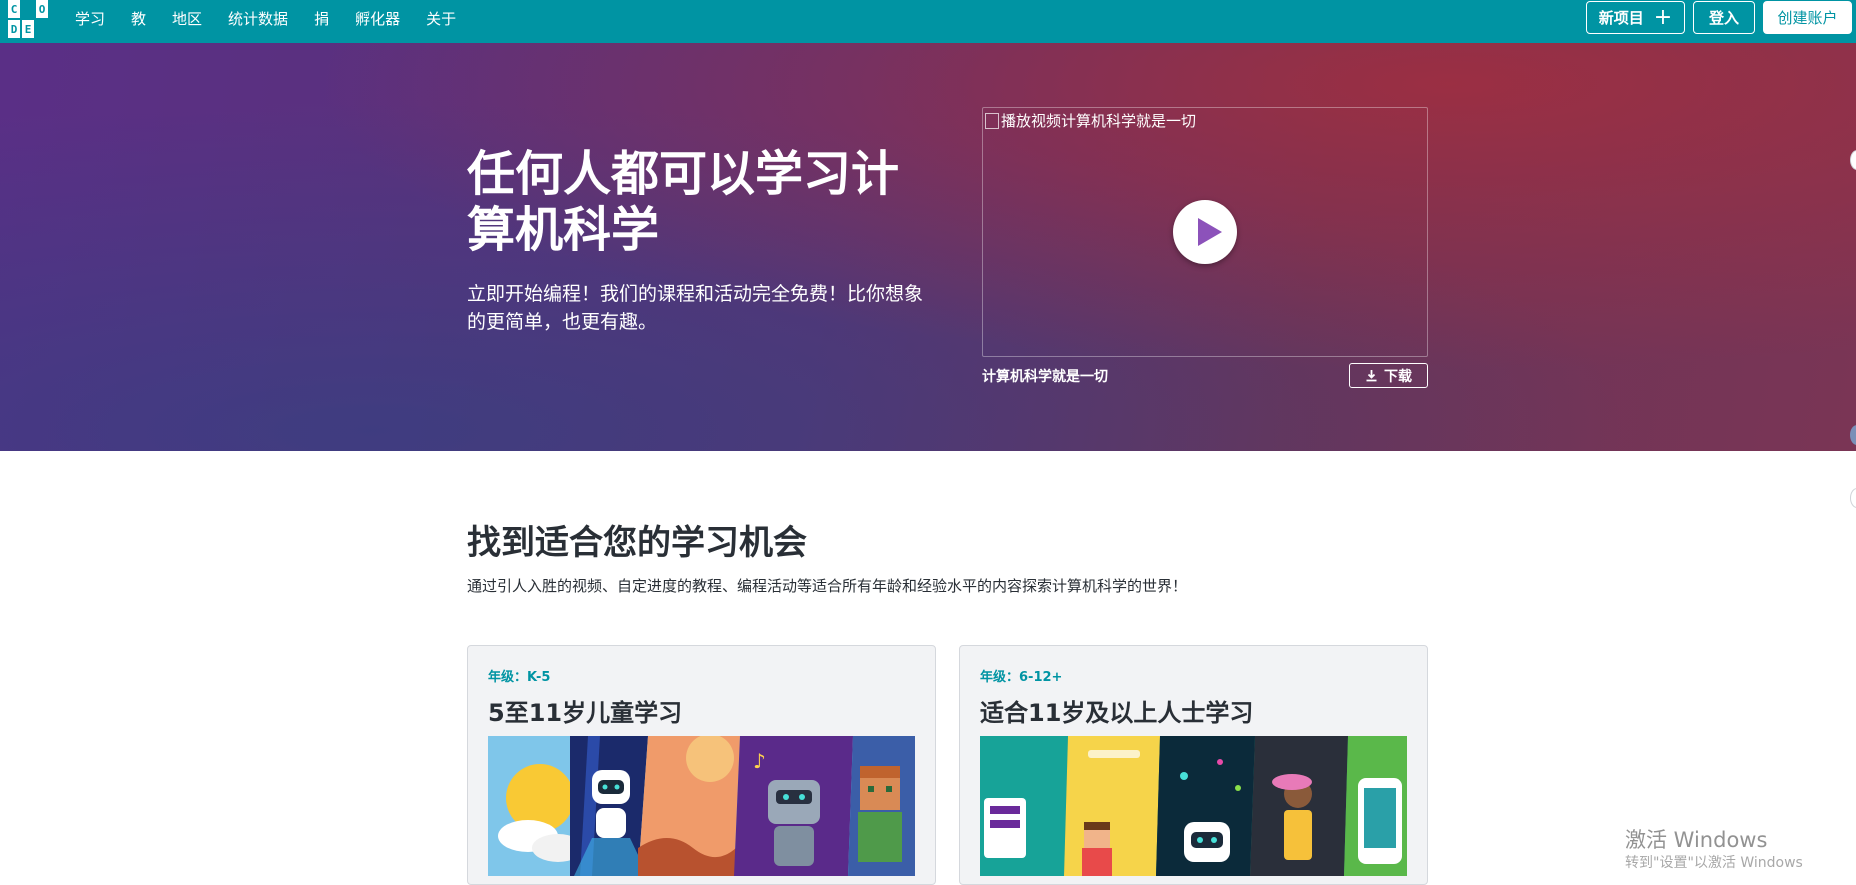 Image resolution: width=1856 pixels, height=885 pixels. Describe the element at coordinates (1371, 376) in the screenshot. I see `download-icon` at that location.